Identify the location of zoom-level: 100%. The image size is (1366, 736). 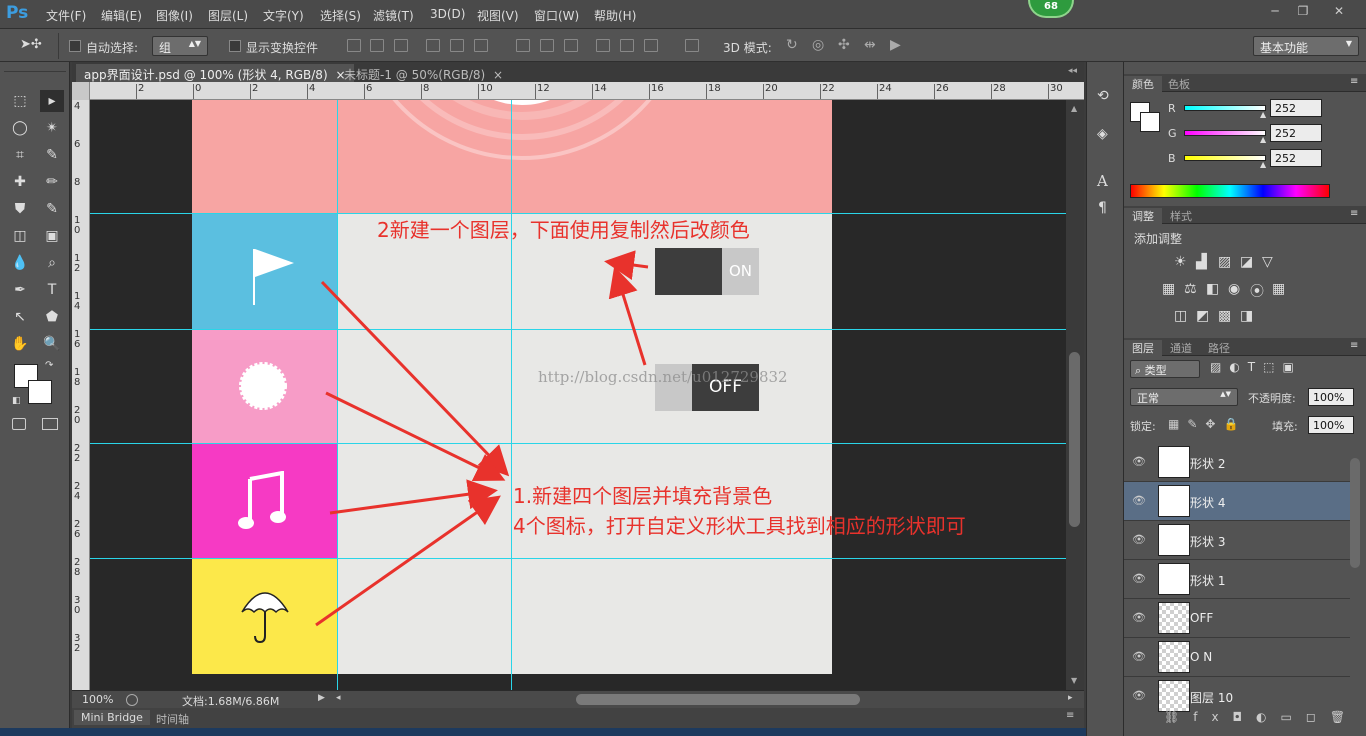
(97, 699).